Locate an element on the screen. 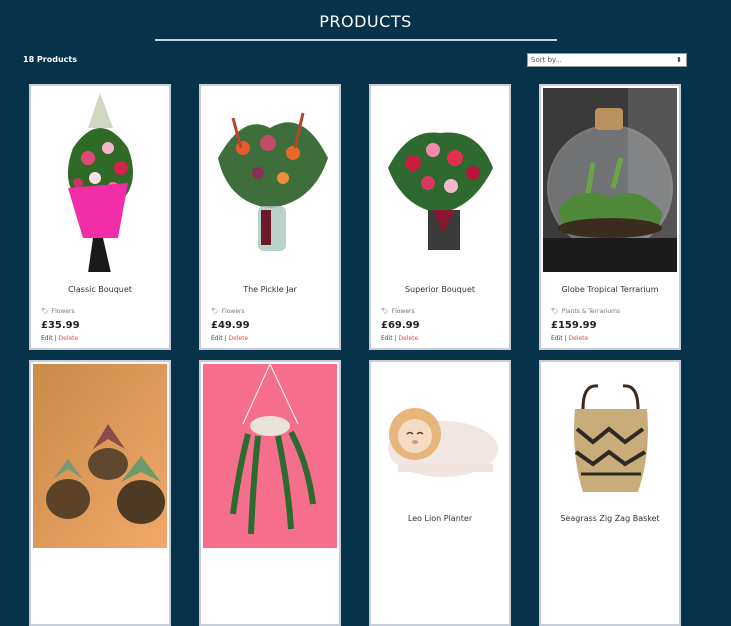 This screenshot has height=626, width=731. select-arrows-icon: ⬍ is located at coordinates (679, 60).